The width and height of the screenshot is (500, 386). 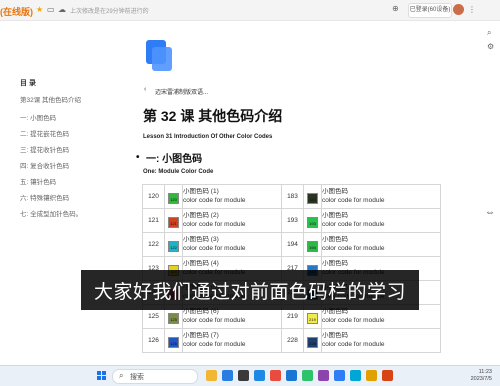 I want to click on swatch-cell: 193, so click(x=312, y=220).